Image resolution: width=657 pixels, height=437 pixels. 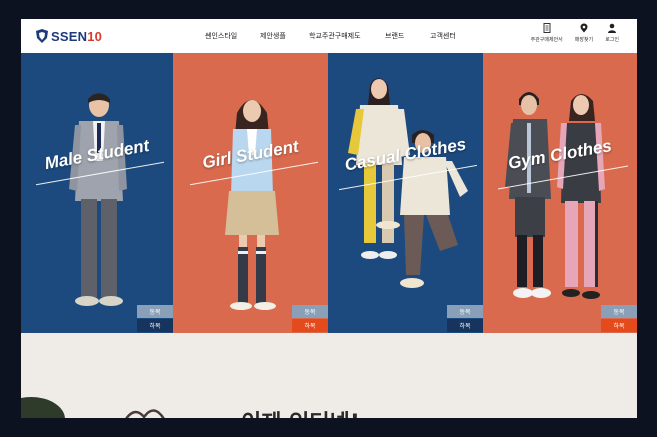 I want to click on document-icon, so click(x=547, y=28).